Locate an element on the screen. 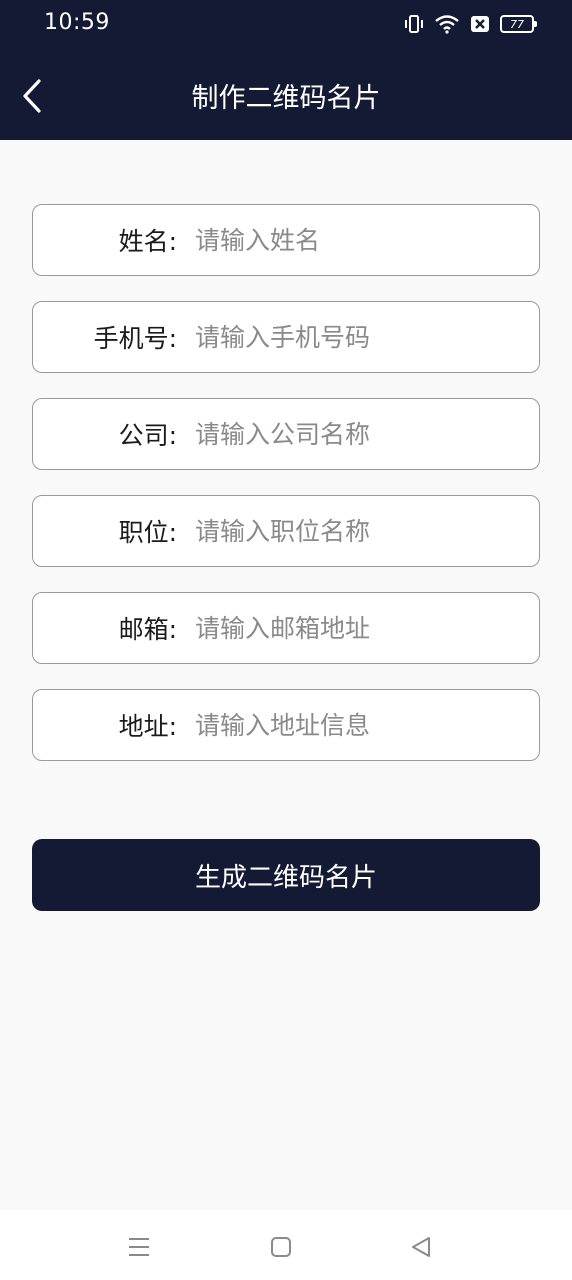 The height and width of the screenshot is (1280, 572). home-button is located at coordinates (281, 1247).